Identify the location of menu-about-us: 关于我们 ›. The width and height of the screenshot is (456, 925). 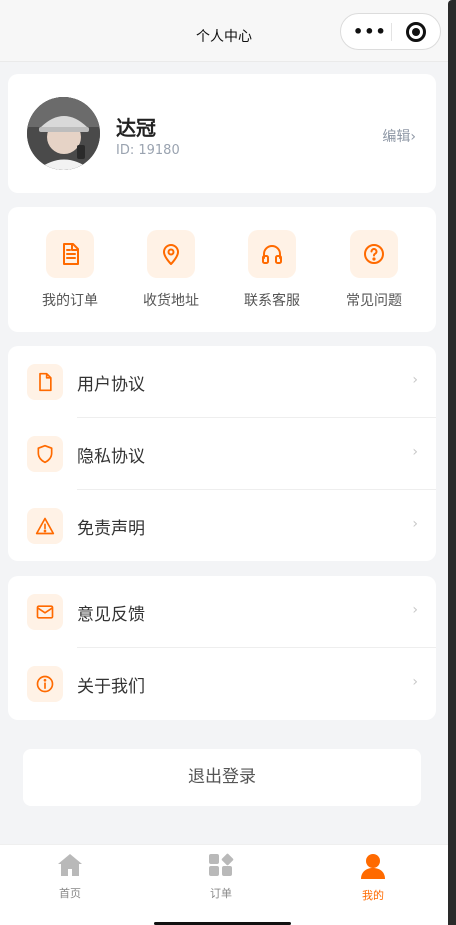
(222, 684).